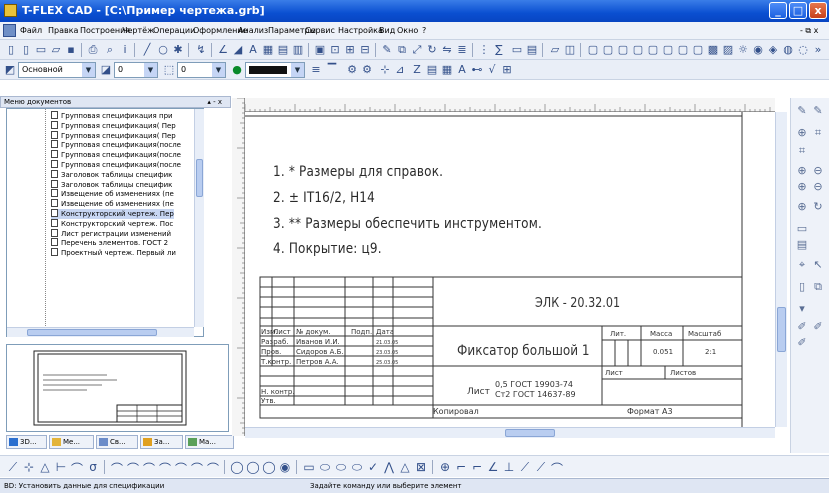 Image resolution: width=829 pixels, height=493 pixels. Describe the element at coordinates (136, 70) in the screenshot. I see `layer-select: 0 ▼` at that location.